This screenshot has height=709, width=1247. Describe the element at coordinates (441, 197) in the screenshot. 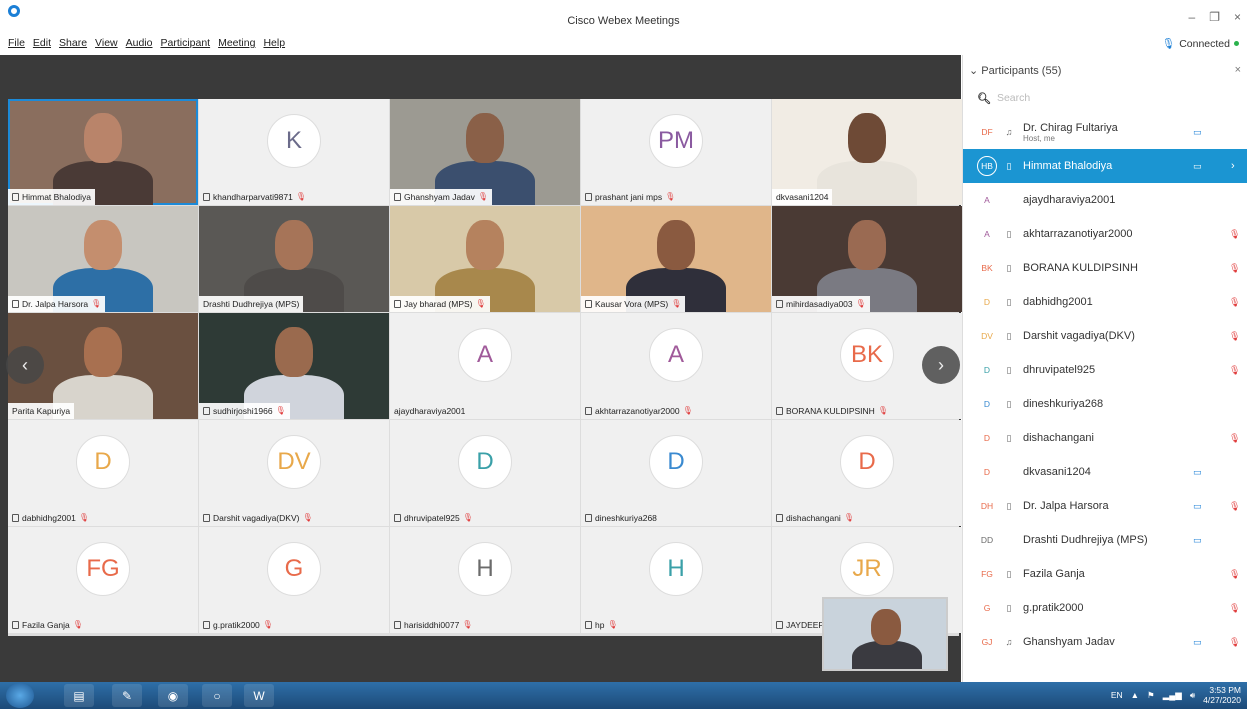

I see `tile-label: Ghanshyam Jadav 🎙︎` at that location.